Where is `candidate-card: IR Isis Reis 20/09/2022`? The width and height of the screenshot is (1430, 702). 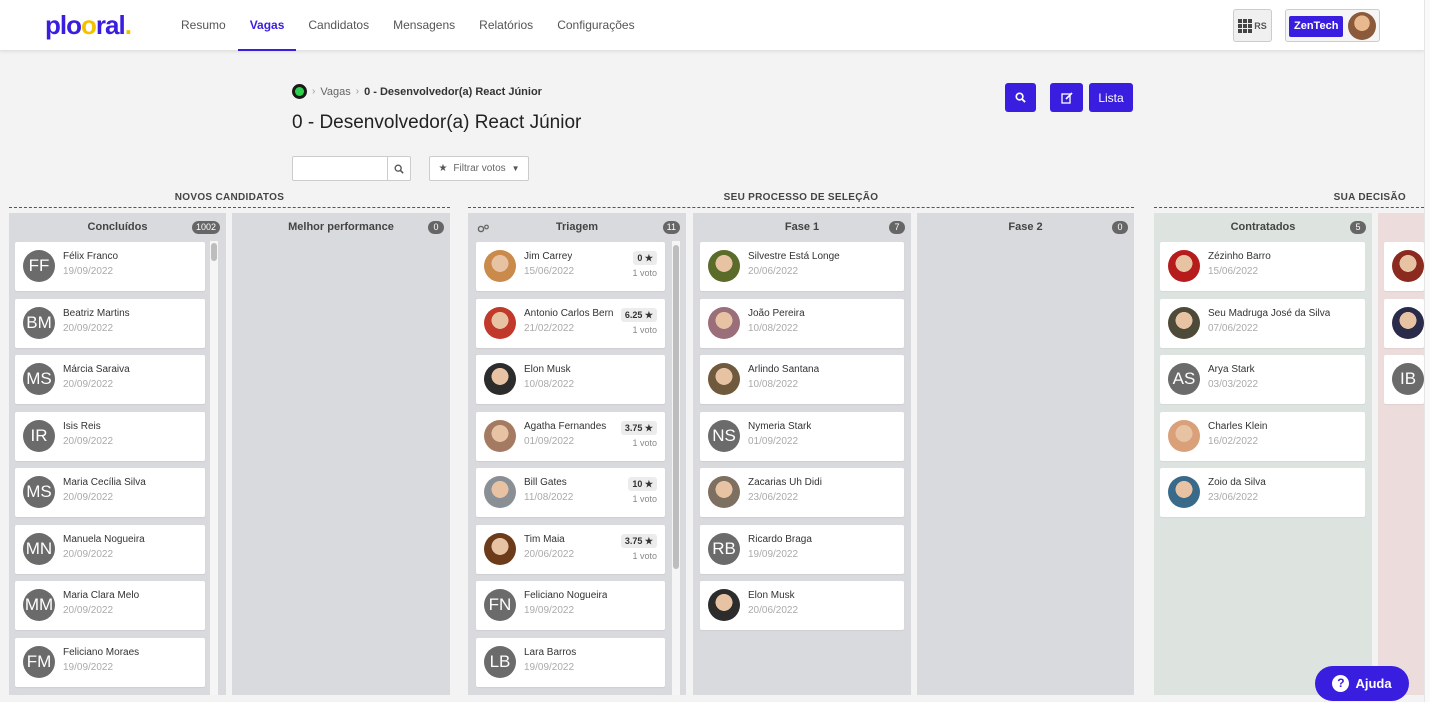
candidate-card: IR Isis Reis 20/09/2022 is located at coordinates (110, 436).